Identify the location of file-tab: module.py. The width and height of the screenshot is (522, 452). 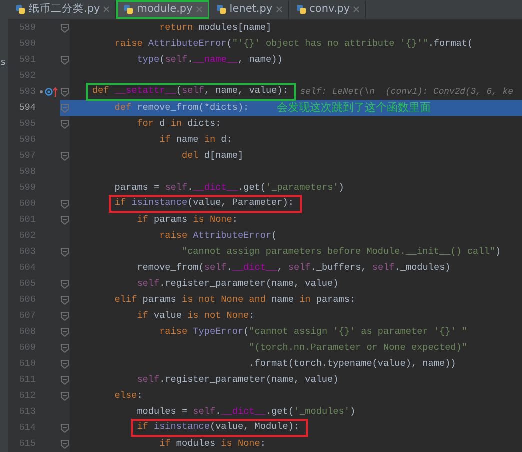
(162, 9).